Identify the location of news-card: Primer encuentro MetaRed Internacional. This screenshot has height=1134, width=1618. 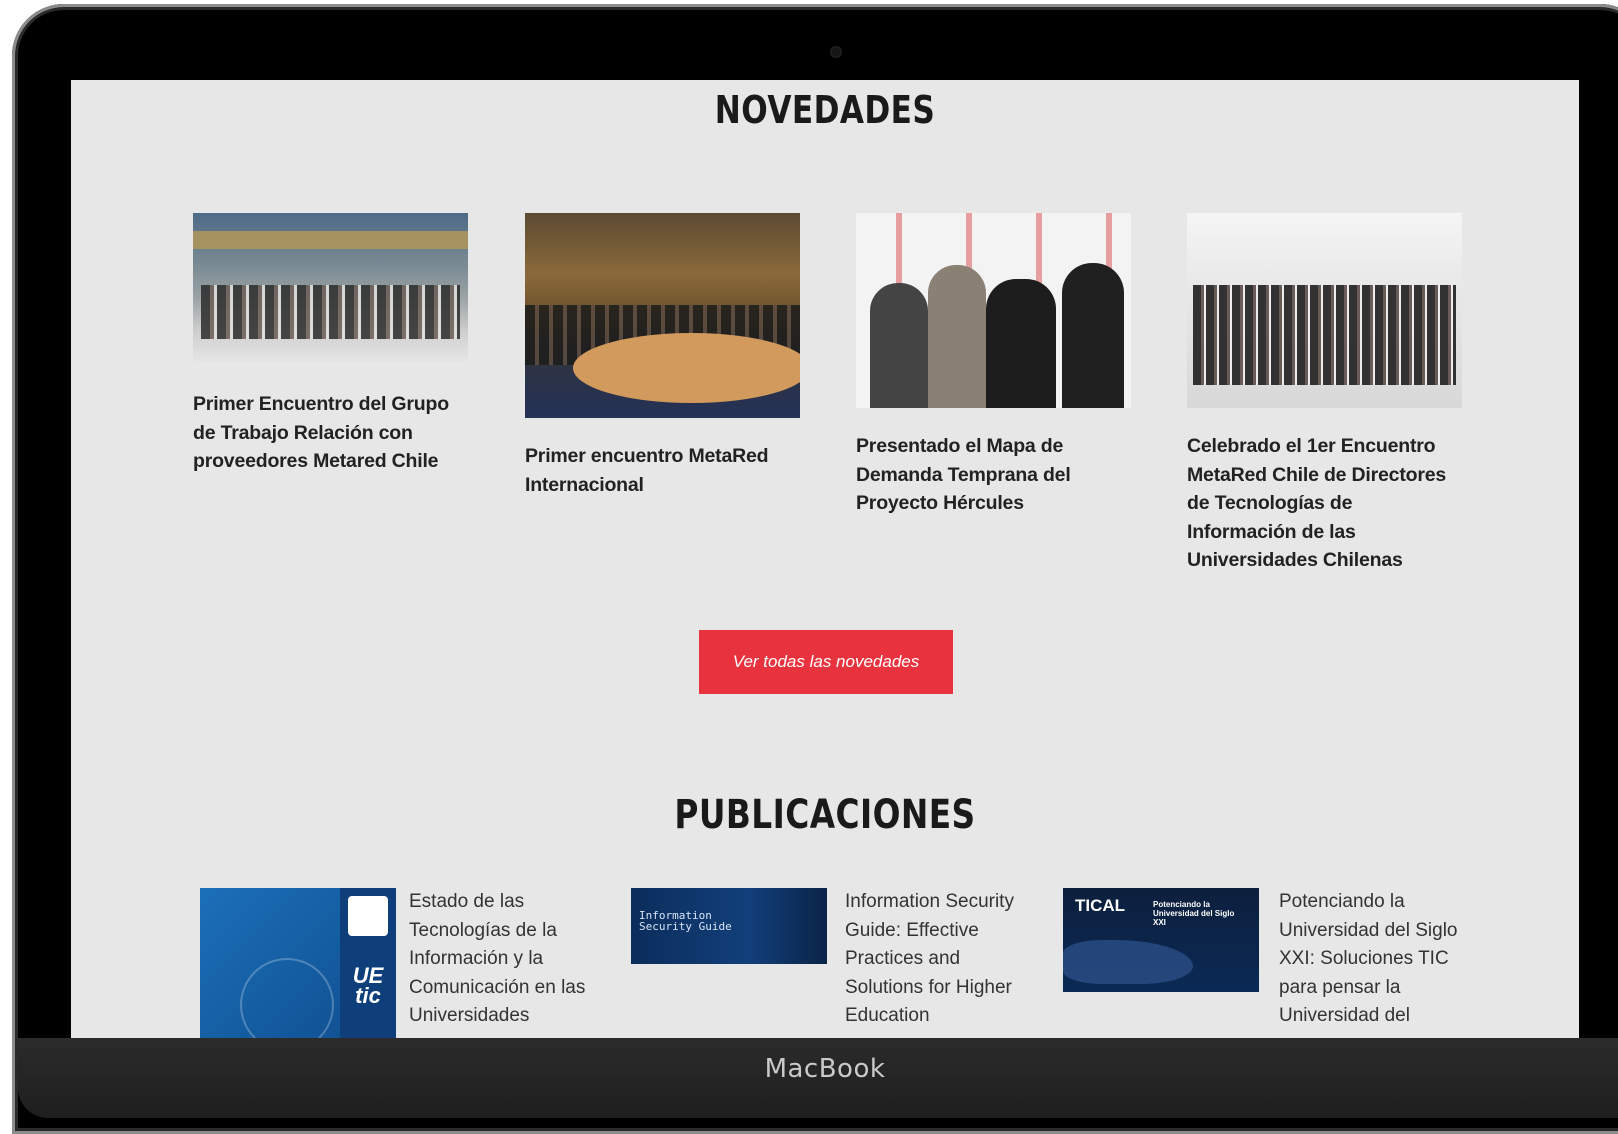
(662, 356).